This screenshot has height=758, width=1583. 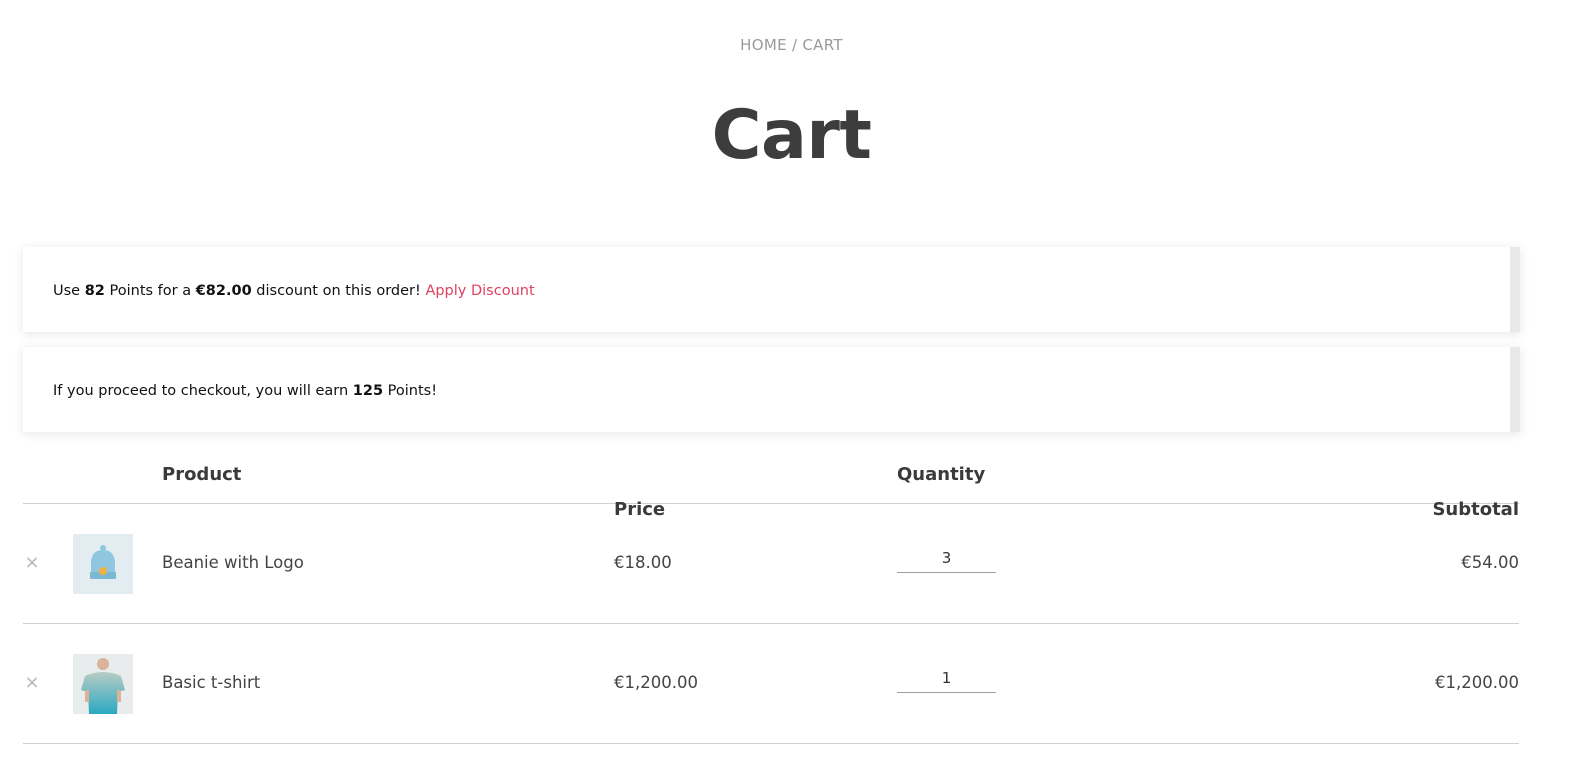 I want to click on discount-points: 82, so click(x=94, y=291).